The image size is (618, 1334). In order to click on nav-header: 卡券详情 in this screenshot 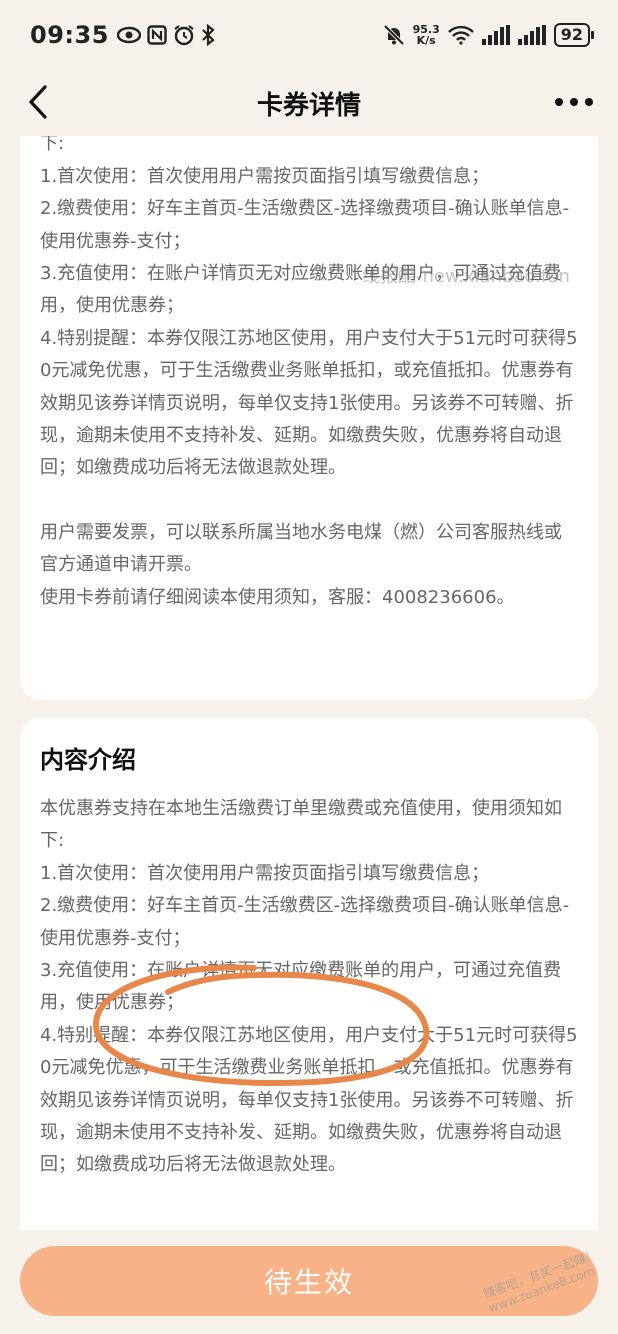, I will do `click(309, 103)`.